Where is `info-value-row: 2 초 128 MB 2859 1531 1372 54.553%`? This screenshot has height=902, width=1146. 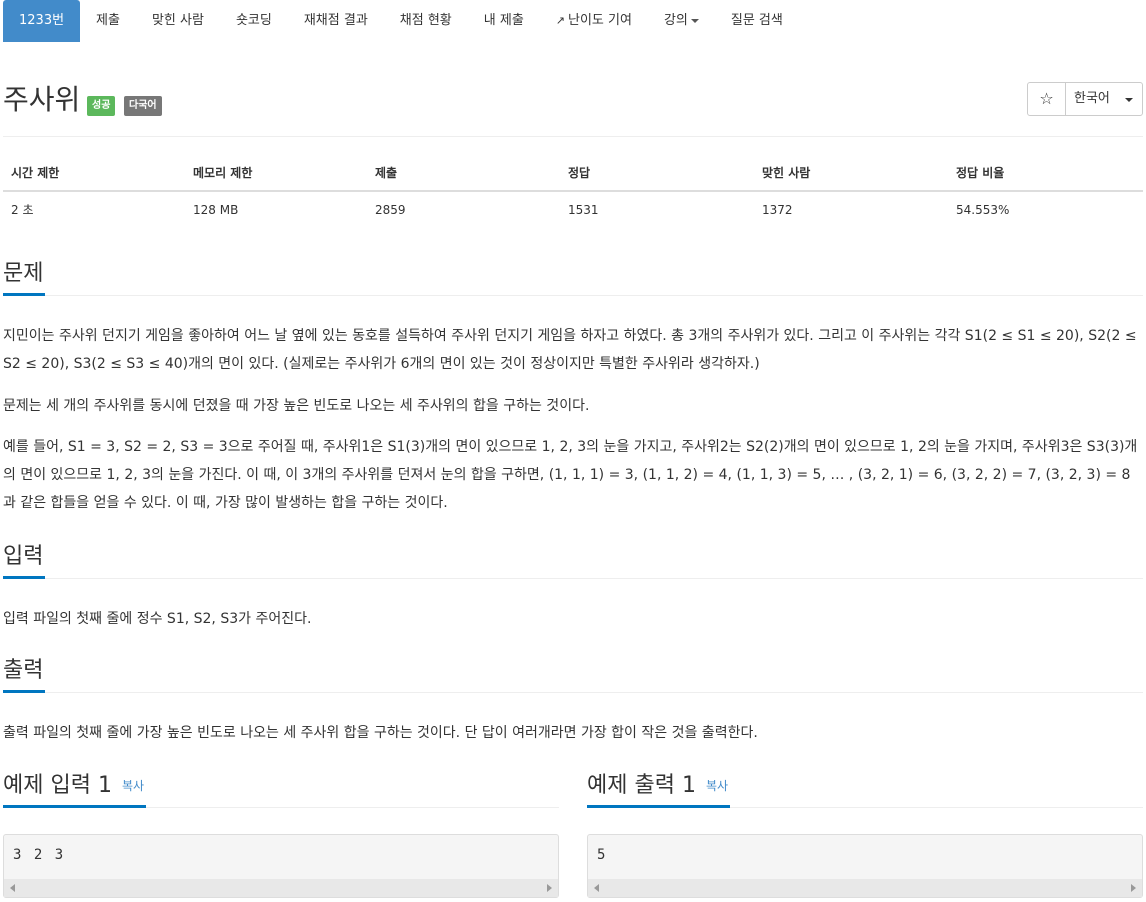
info-value-row: 2 초 128 MB 2859 1531 1372 54.553% is located at coordinates (573, 209).